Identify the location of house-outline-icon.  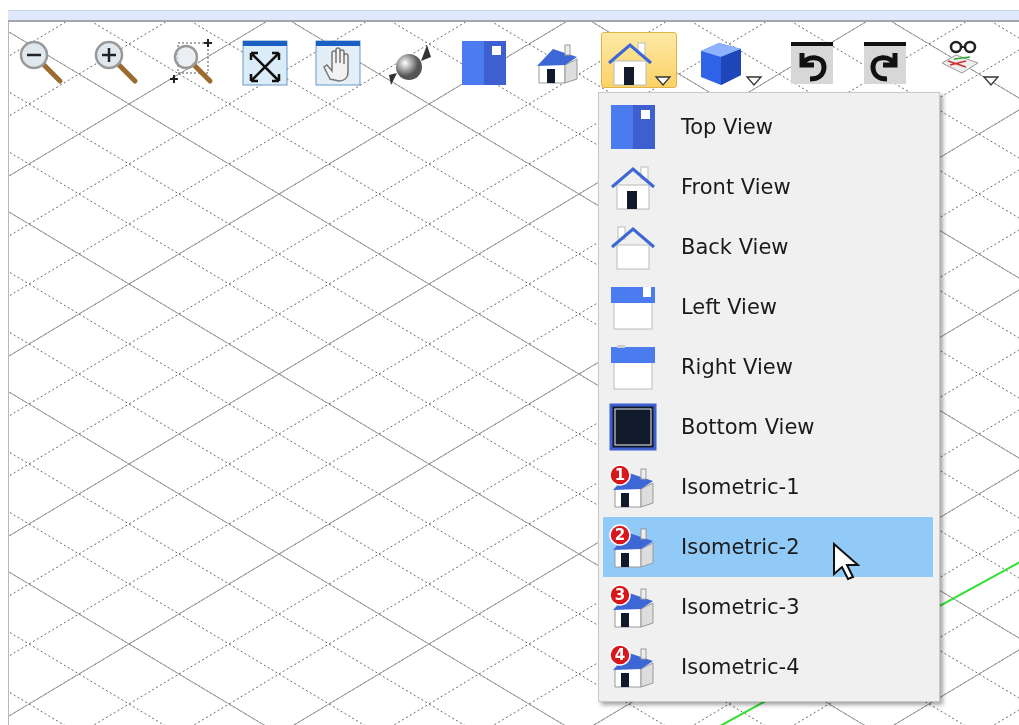
(633, 247).